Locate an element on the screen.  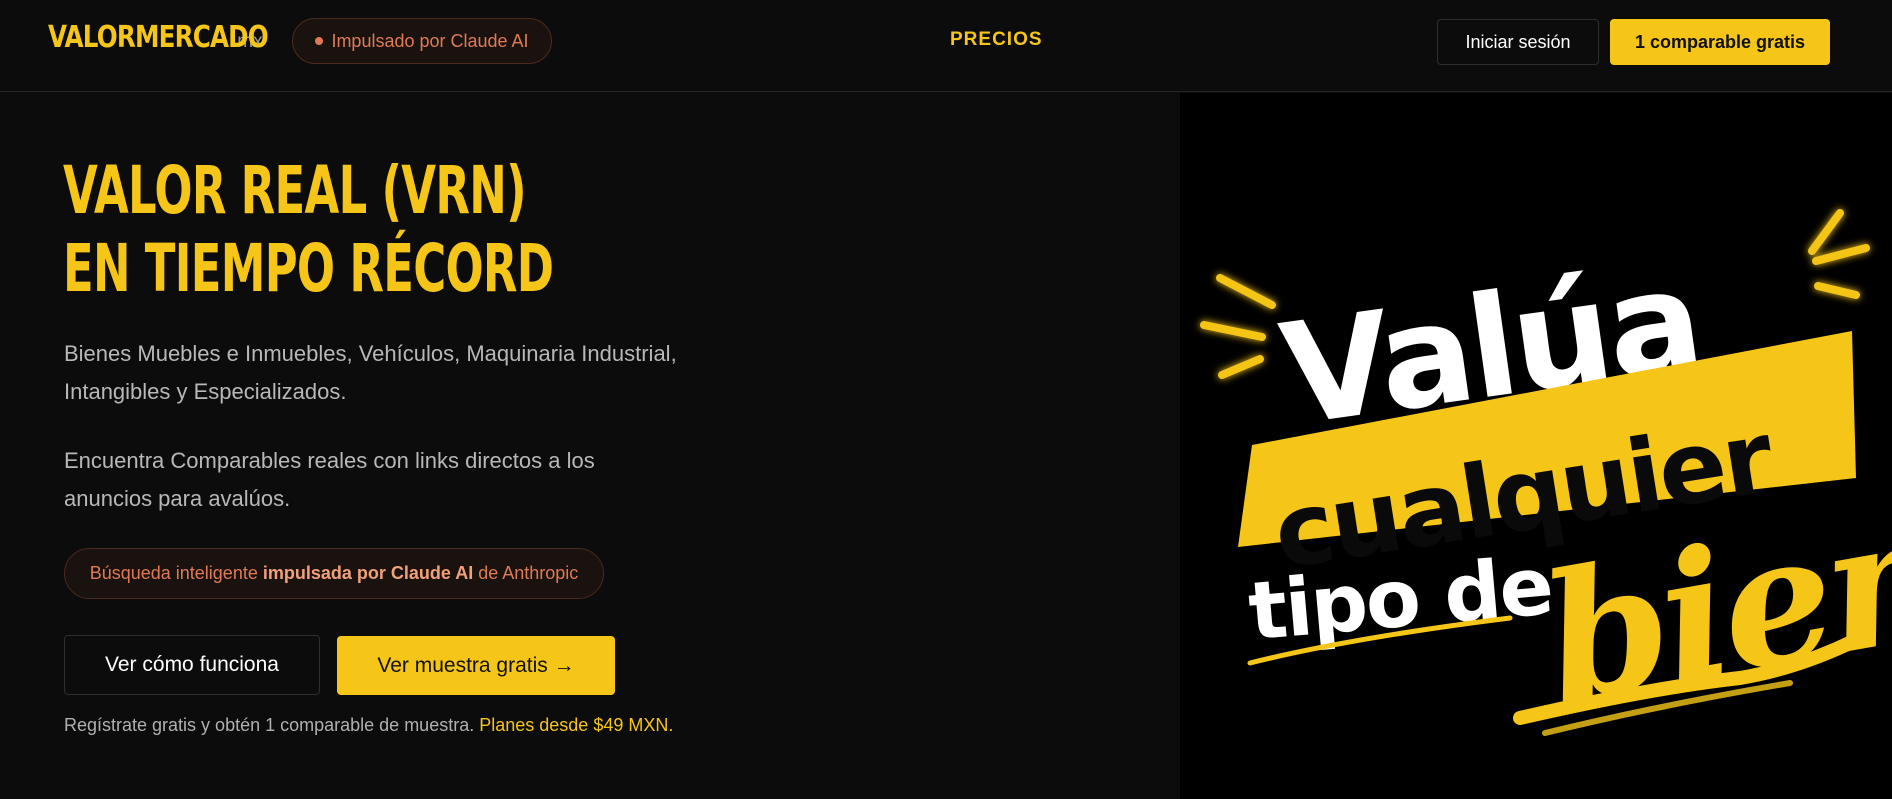
logo-wordmark: VALORMERCADO is located at coordinates (158, 37).